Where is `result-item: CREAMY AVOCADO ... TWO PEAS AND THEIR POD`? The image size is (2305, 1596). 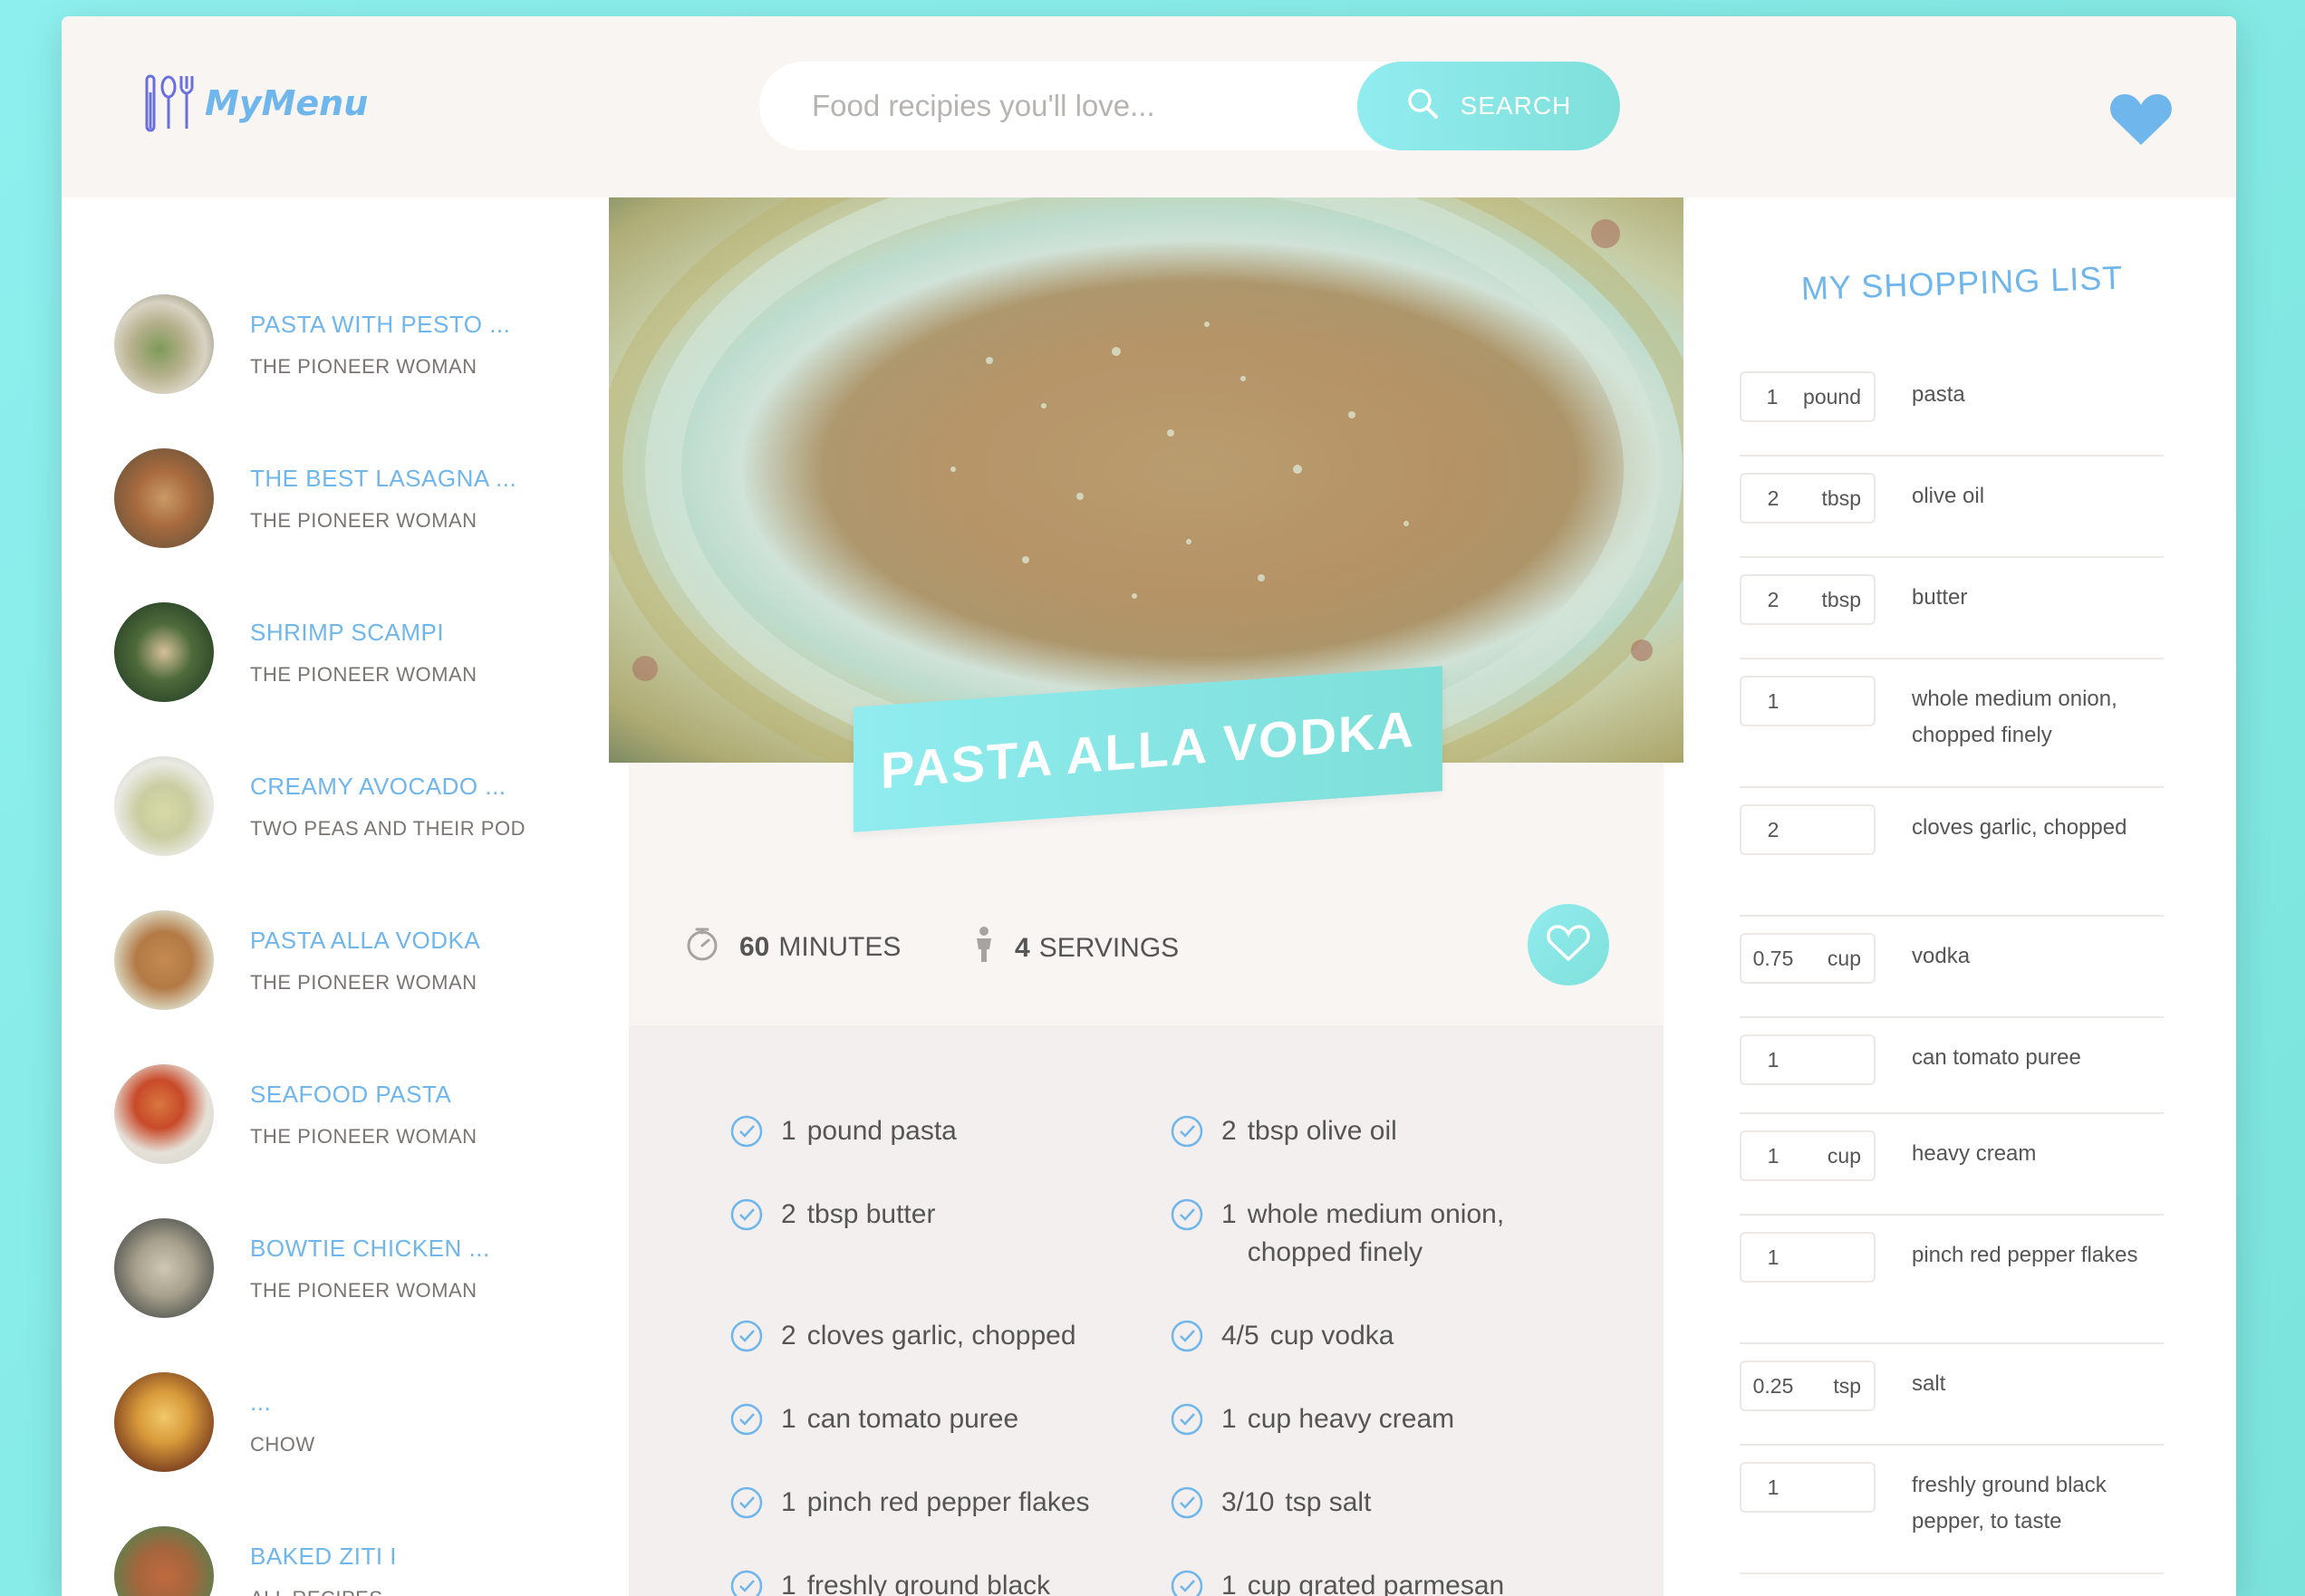
result-item: CREAMY AVOCADO ... TWO PEAS AND THEIR POD is located at coordinates (358, 806).